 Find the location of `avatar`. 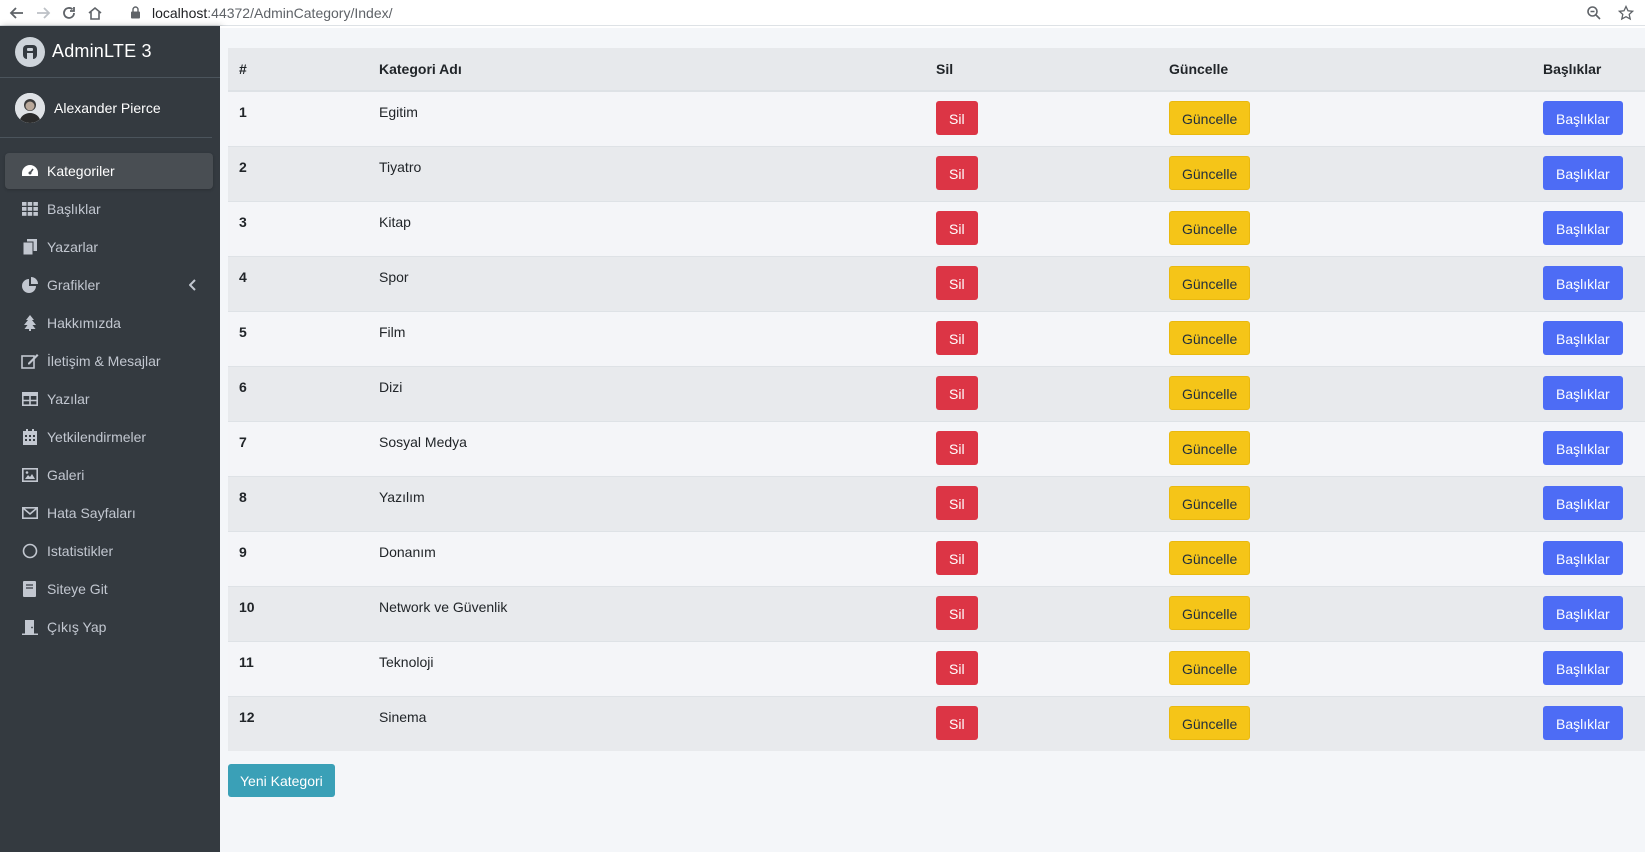

avatar is located at coordinates (30, 107).